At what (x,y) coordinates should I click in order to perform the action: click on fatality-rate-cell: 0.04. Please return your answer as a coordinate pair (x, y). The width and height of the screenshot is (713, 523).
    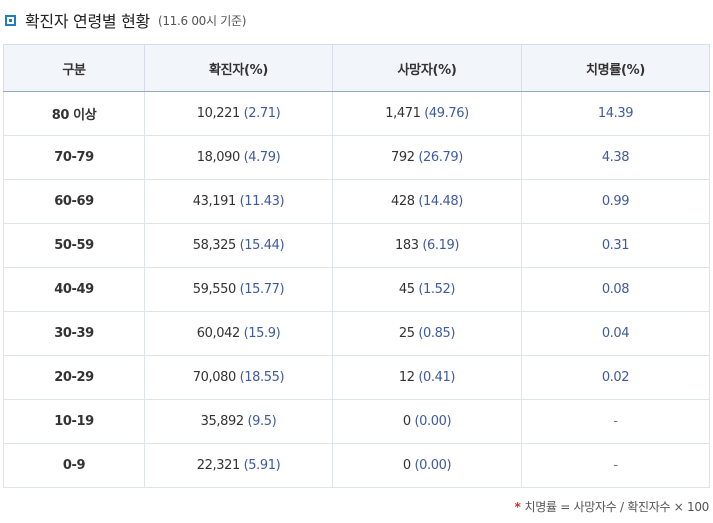
    Looking at the image, I should click on (615, 333).